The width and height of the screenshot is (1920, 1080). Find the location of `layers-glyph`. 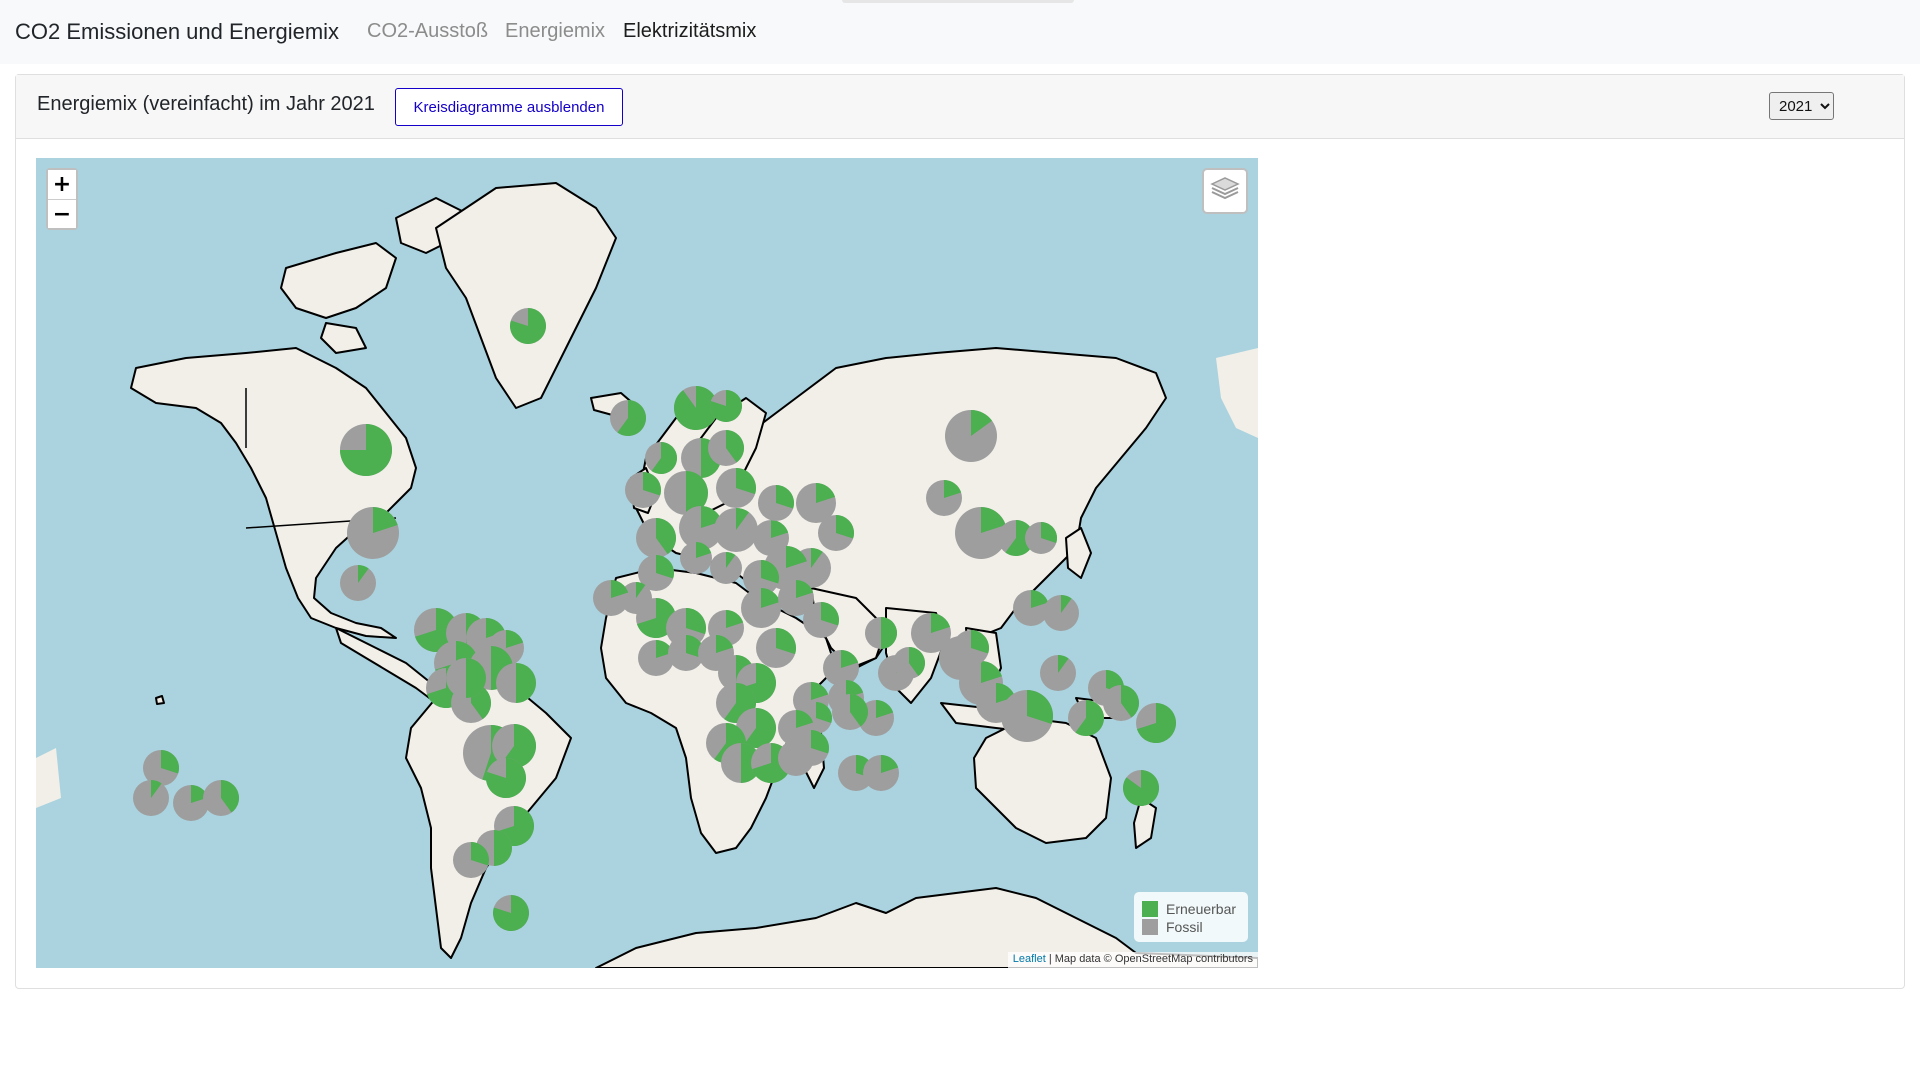

layers-glyph is located at coordinates (1225, 188).